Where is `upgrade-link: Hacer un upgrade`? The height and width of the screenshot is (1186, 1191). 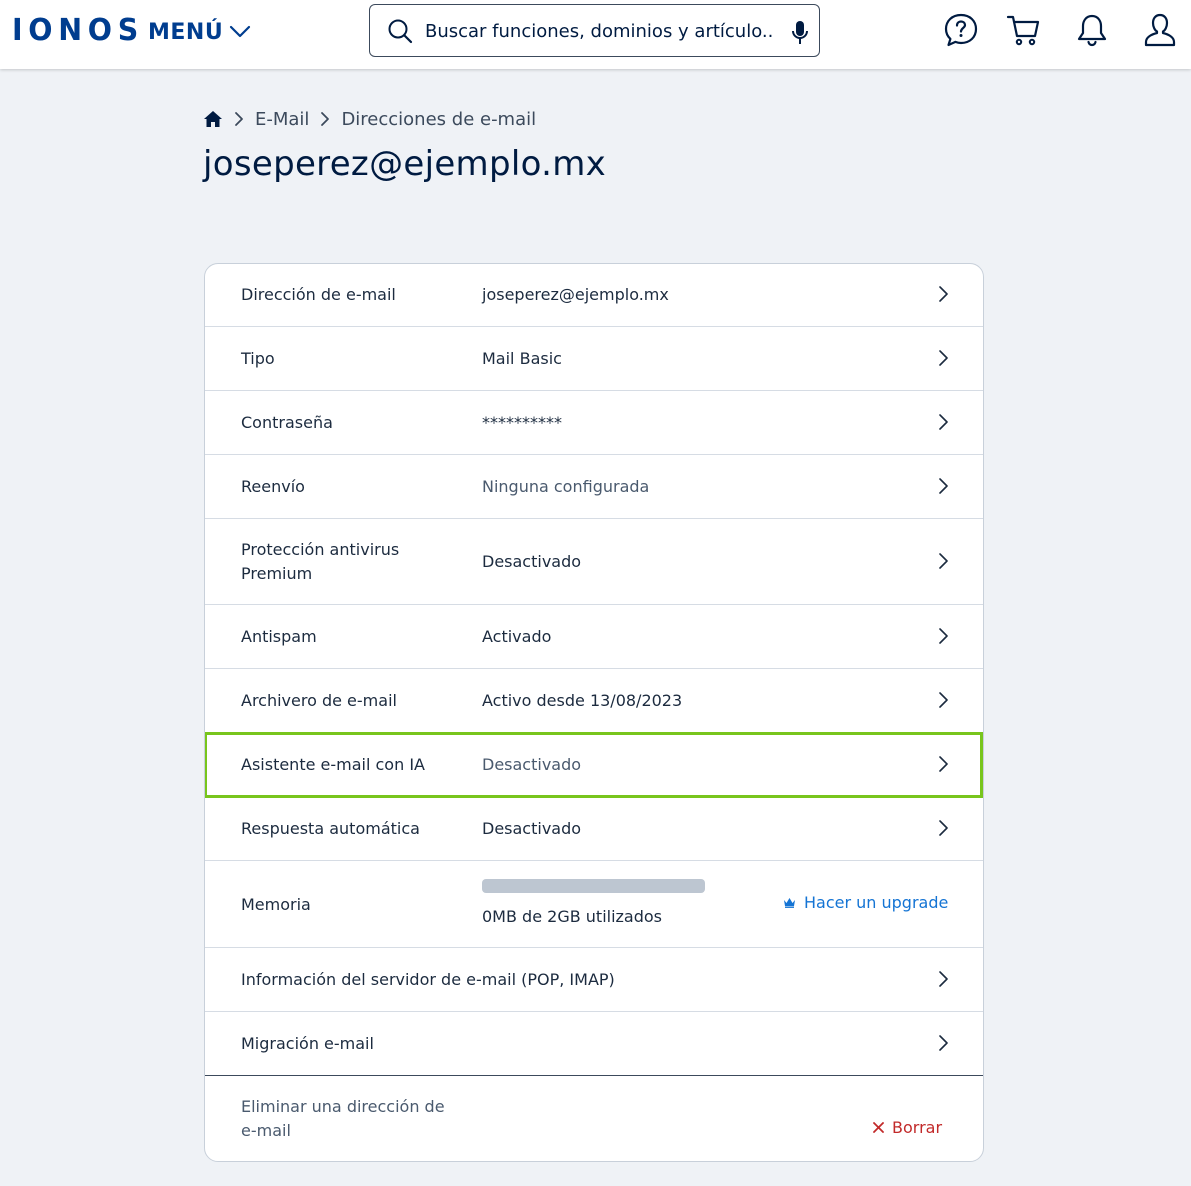 upgrade-link: Hacer un upgrade is located at coordinates (865, 902).